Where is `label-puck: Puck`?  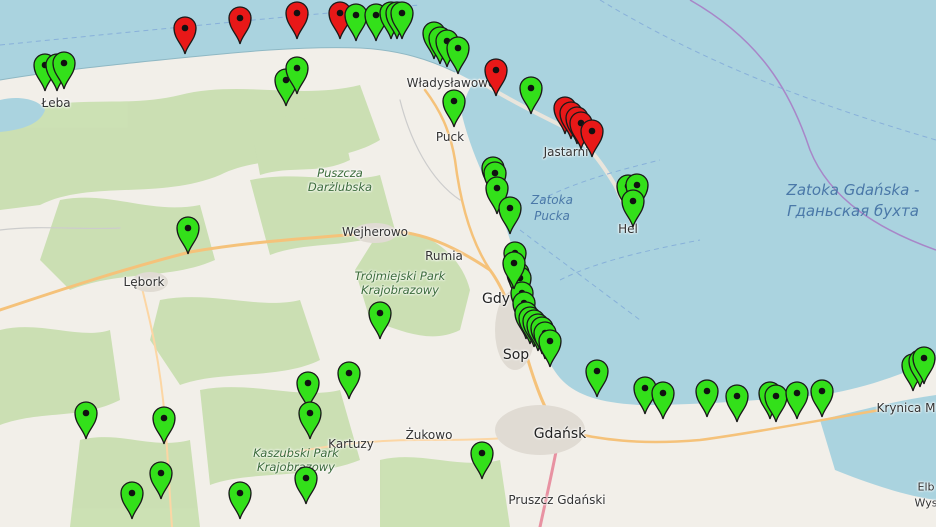 label-puck: Puck is located at coordinates (450, 137).